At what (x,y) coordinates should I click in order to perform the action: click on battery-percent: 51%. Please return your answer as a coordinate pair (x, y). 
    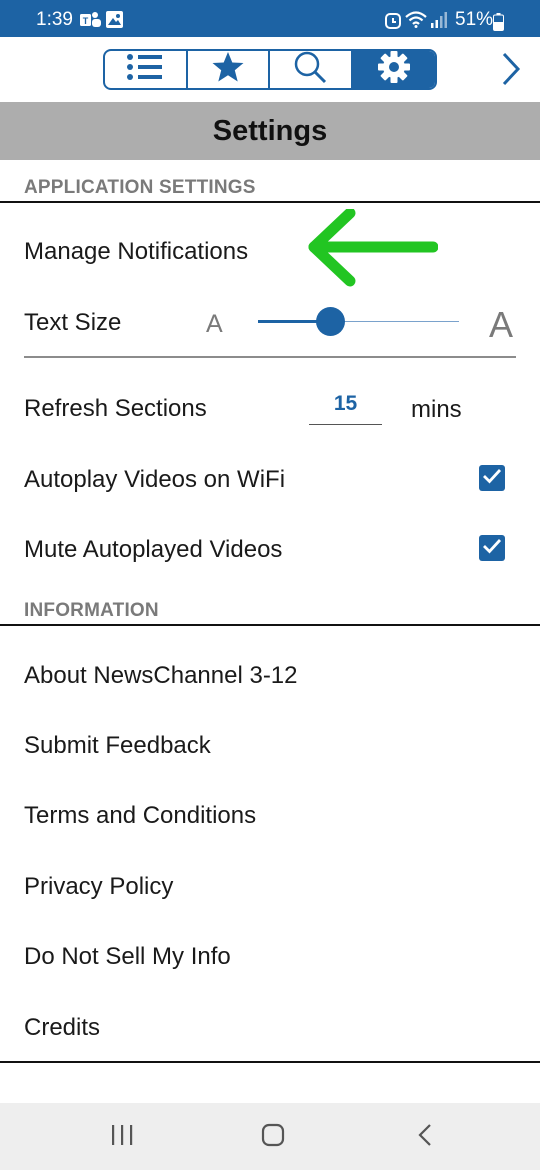
    Looking at the image, I should click on (474, 19).